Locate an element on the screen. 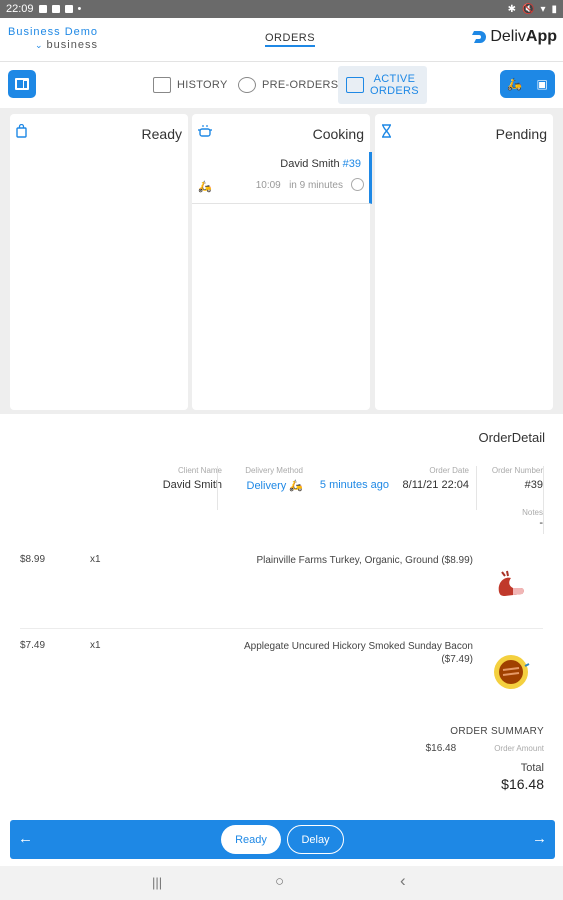  notification-icon is located at coordinates (42, 9).